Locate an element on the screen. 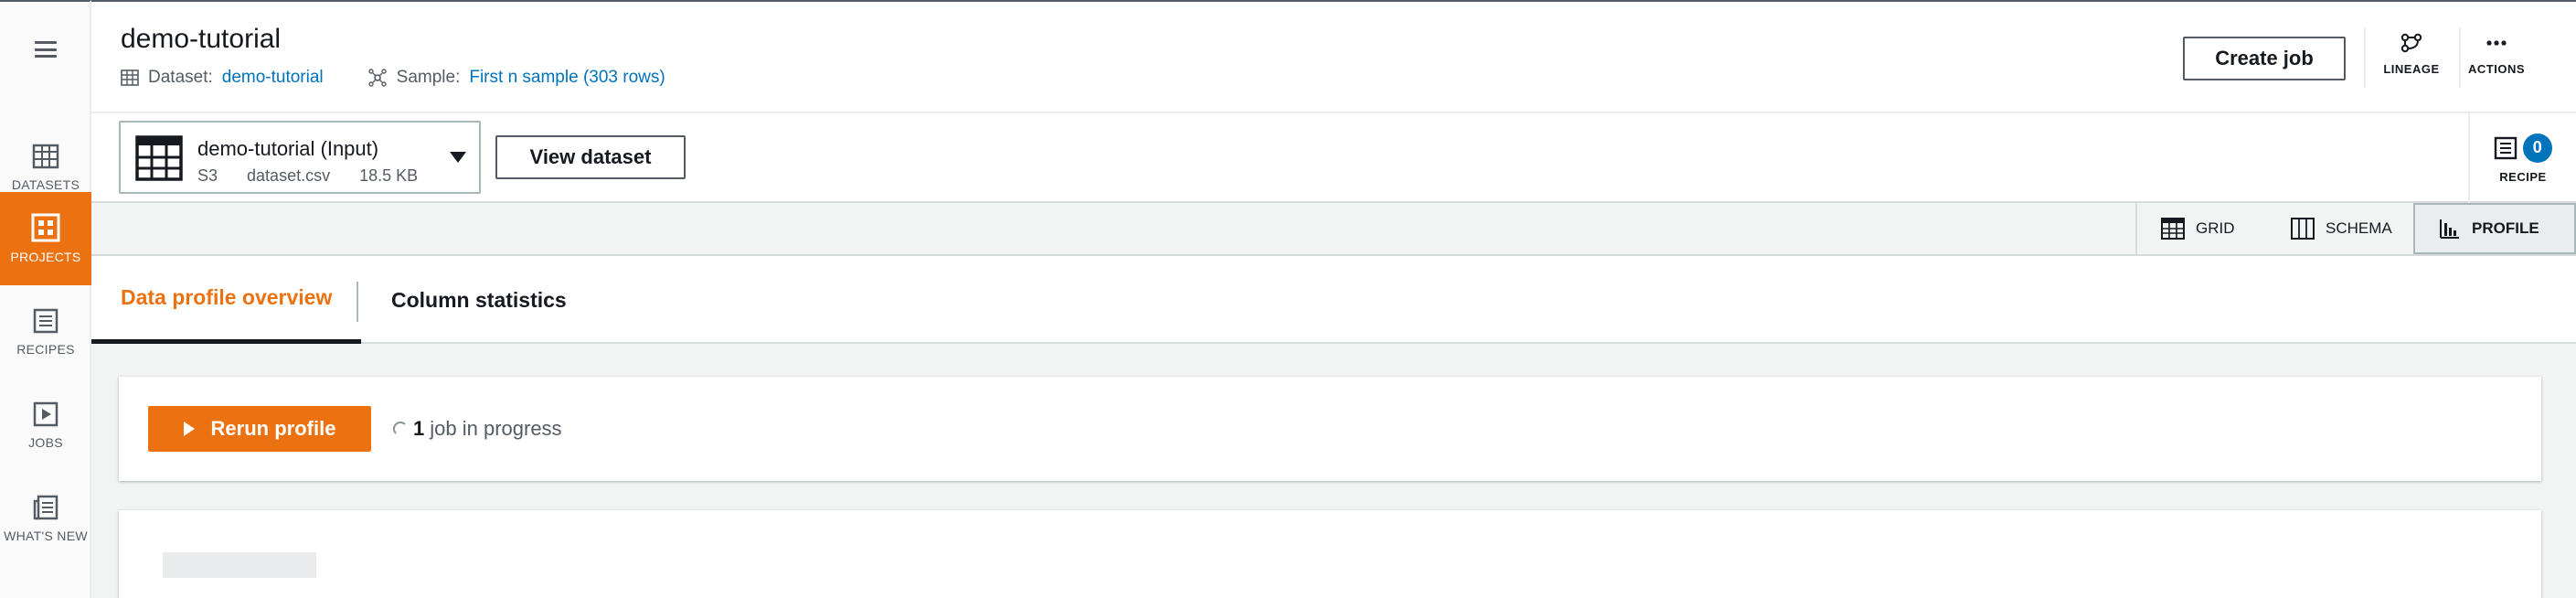  view-tab-profile-label: PROFILE is located at coordinates (2505, 228).